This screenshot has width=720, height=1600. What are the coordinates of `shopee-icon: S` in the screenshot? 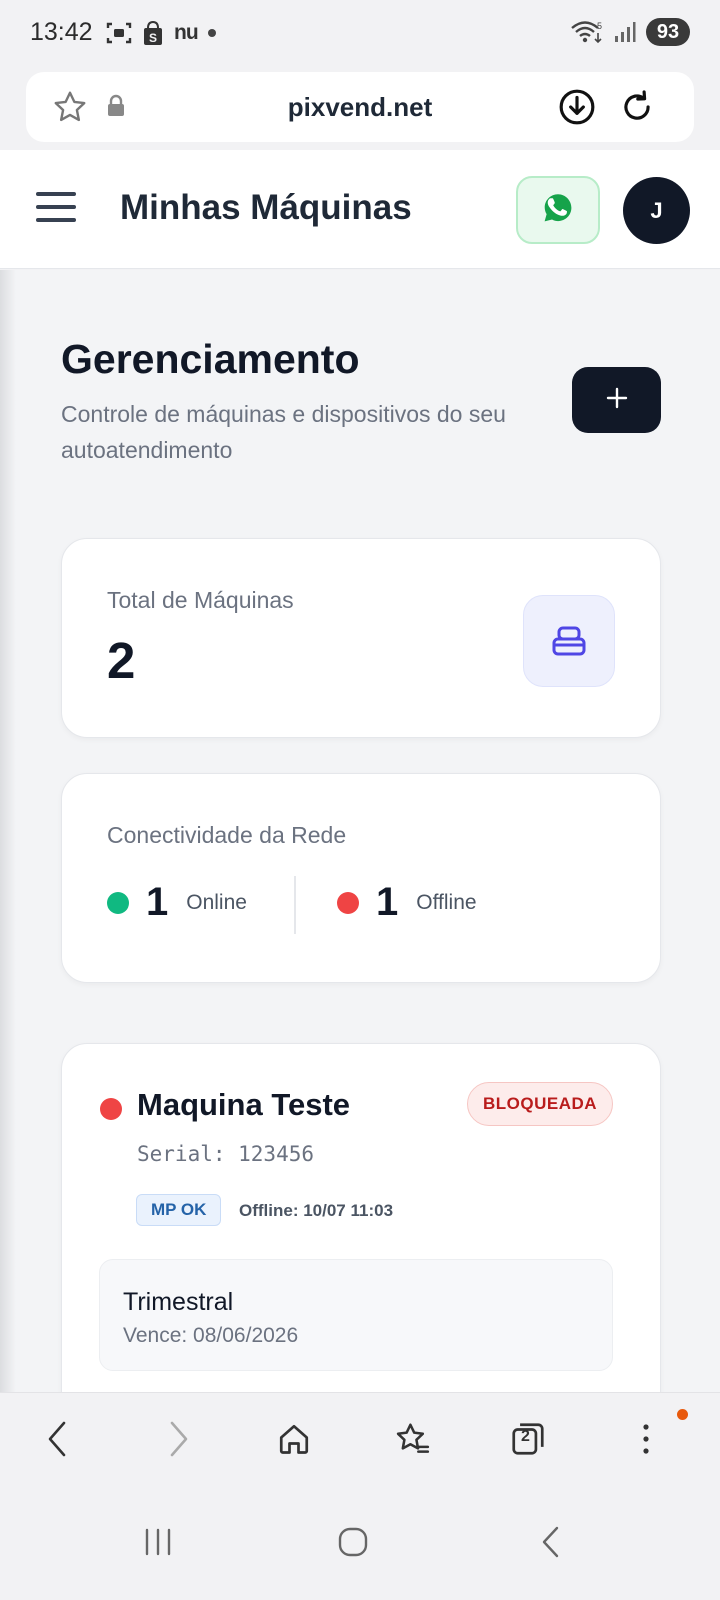 It's located at (153, 33).